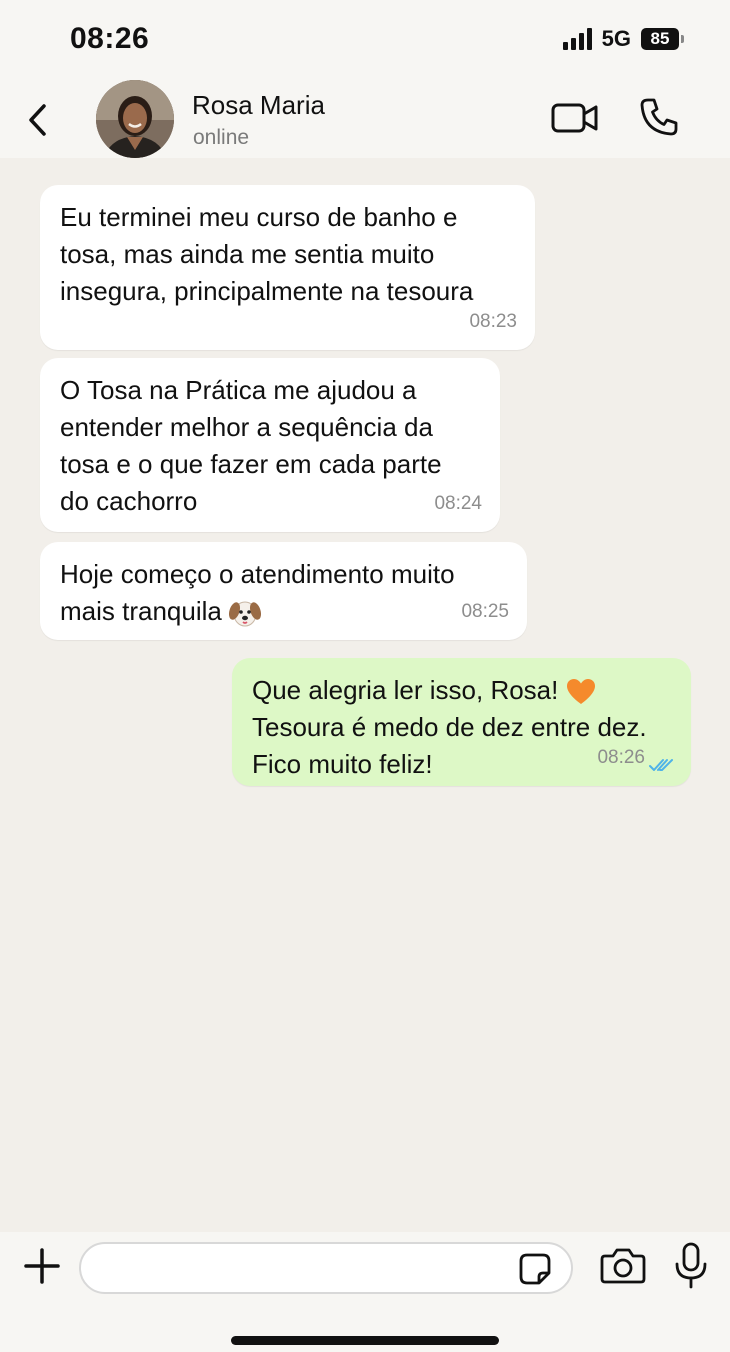 The image size is (730, 1352). Describe the element at coordinates (110, 38) in the screenshot. I see `status-time: 08:26` at that location.